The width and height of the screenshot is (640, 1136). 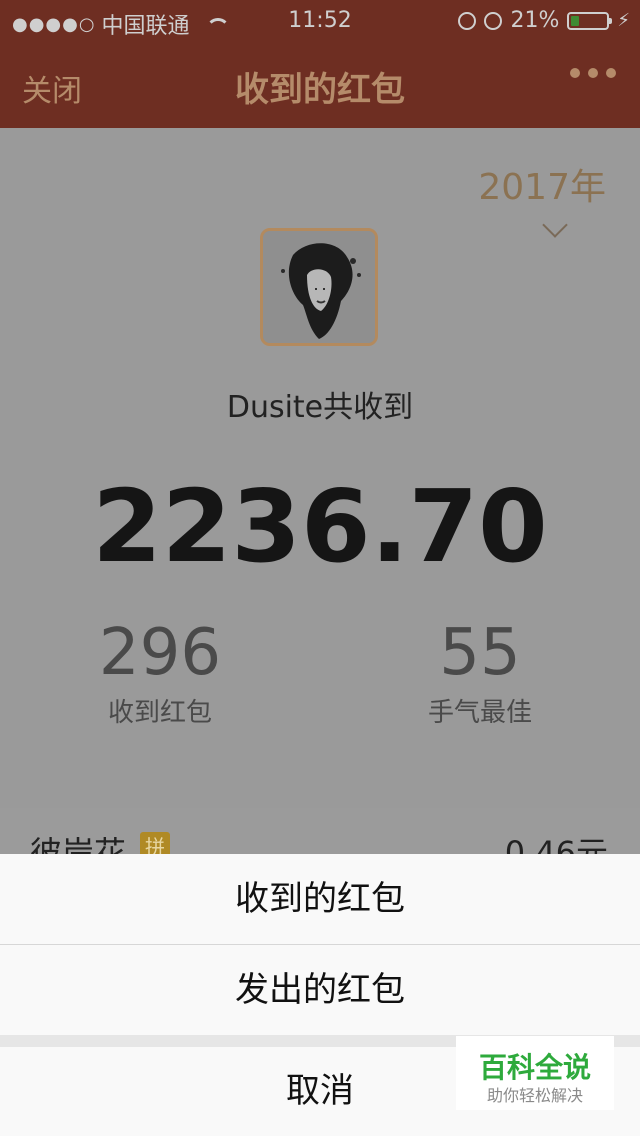 What do you see at coordinates (78, 844) in the screenshot?
I see `sender-name: 彼岸花` at bounding box center [78, 844].